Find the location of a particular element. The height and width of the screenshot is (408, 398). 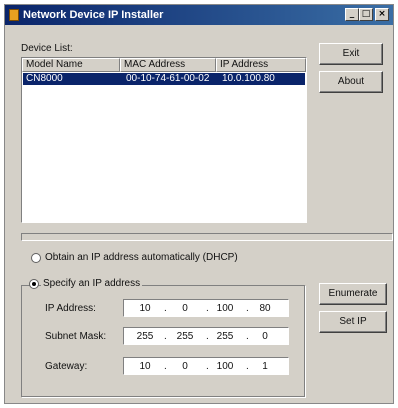

close-button: × is located at coordinates (382, 14).